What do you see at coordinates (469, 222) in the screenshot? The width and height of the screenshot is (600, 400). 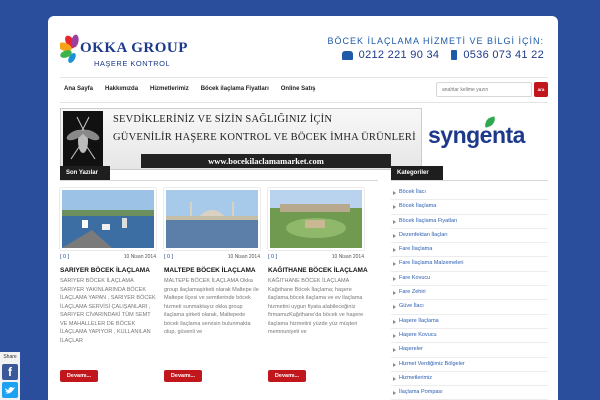 I see `category-link: Böcek İlaçlama Fiyatları` at bounding box center [469, 222].